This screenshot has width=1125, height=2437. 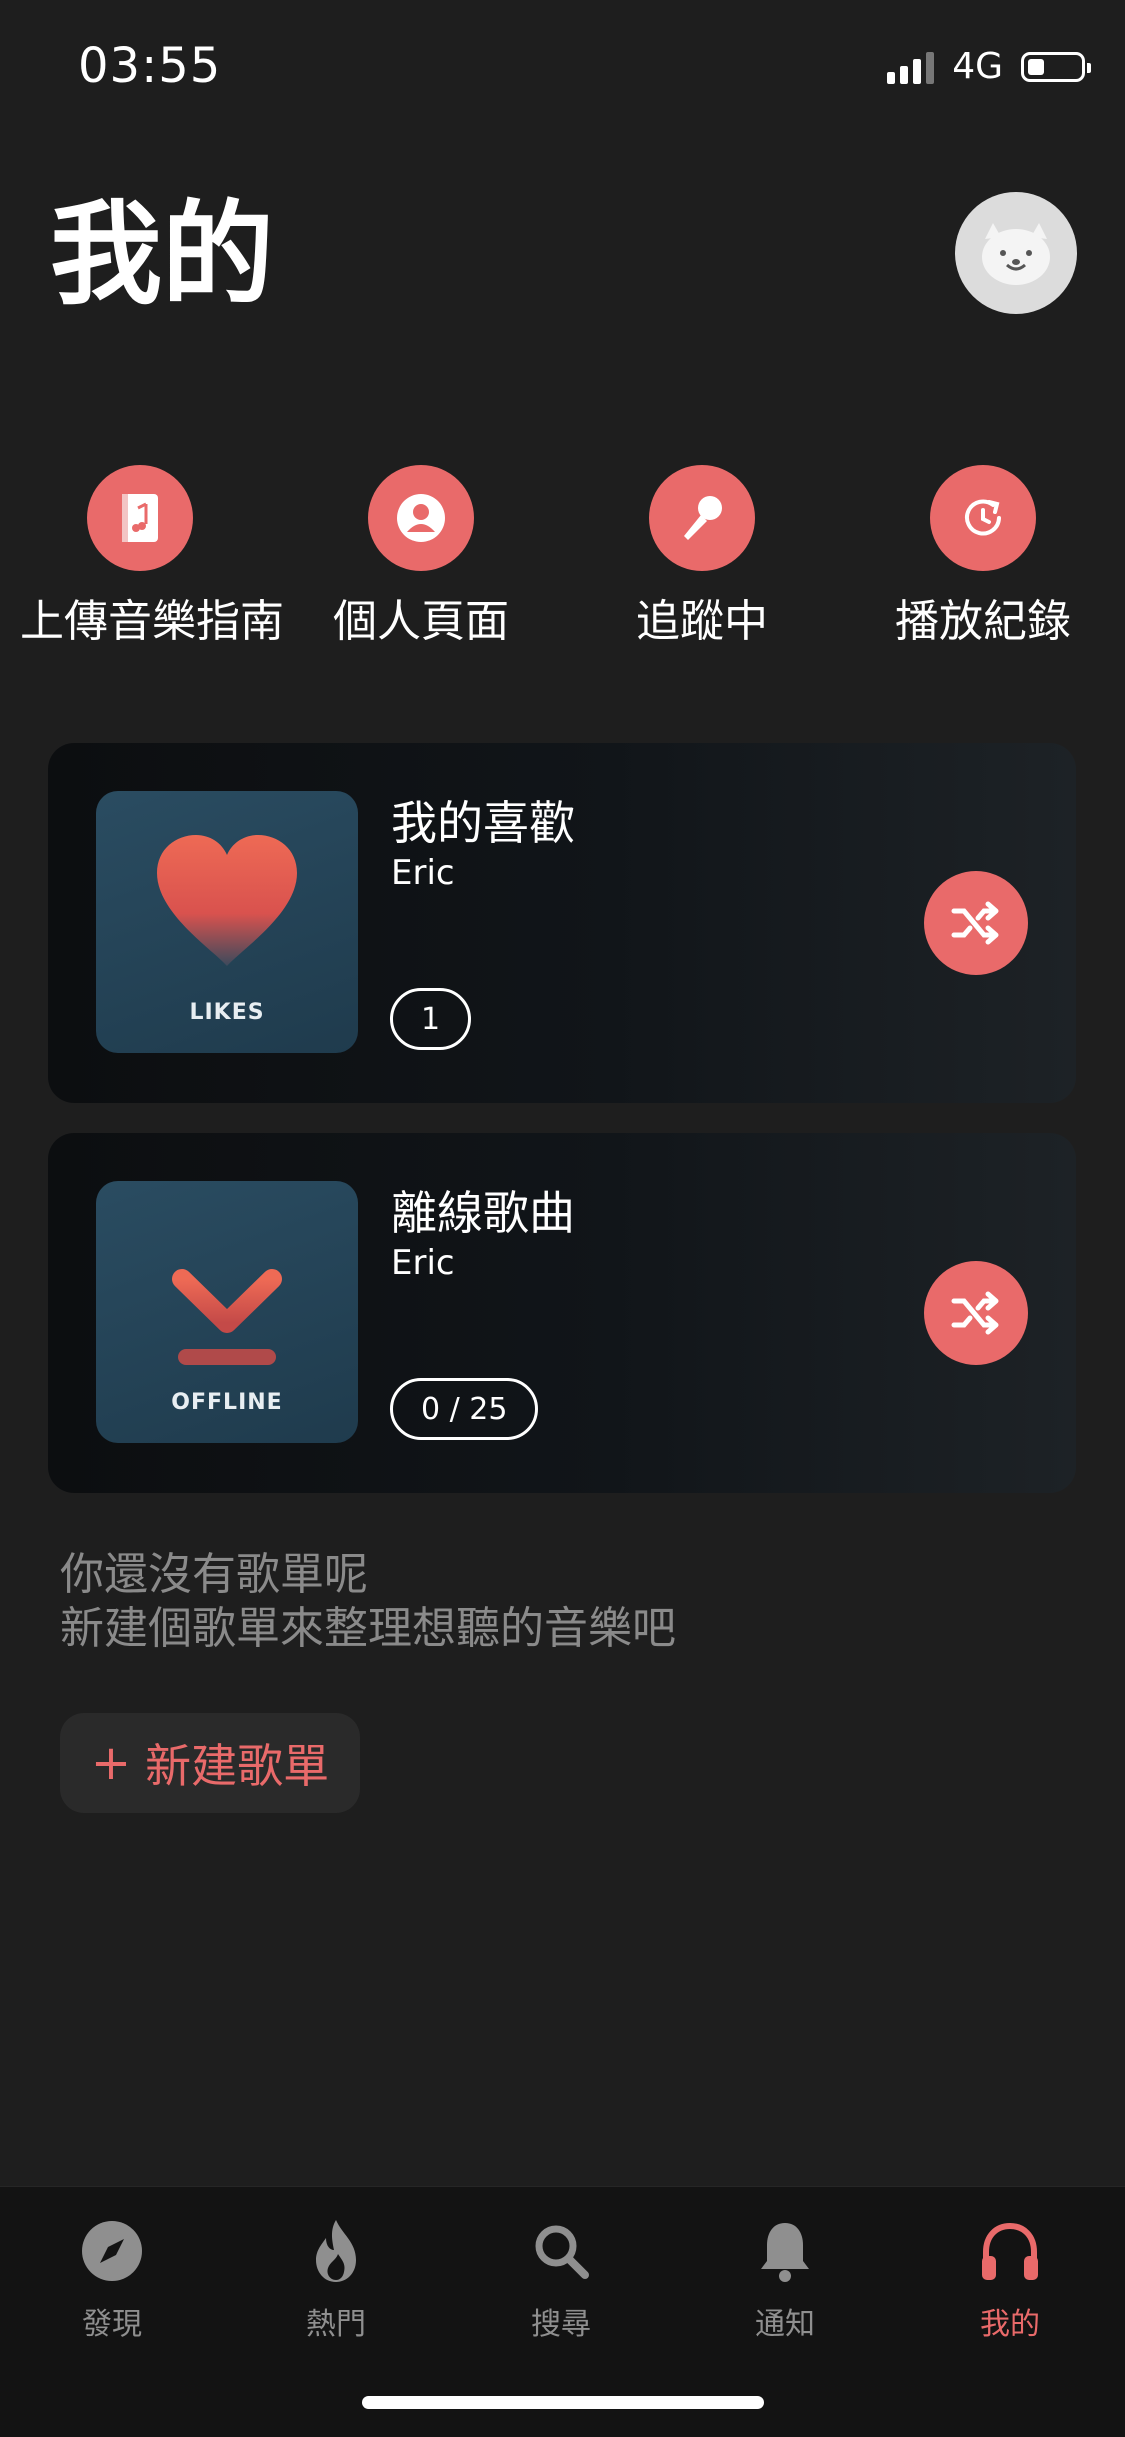 What do you see at coordinates (112, 2324) in the screenshot?
I see `tab-label: 發現` at bounding box center [112, 2324].